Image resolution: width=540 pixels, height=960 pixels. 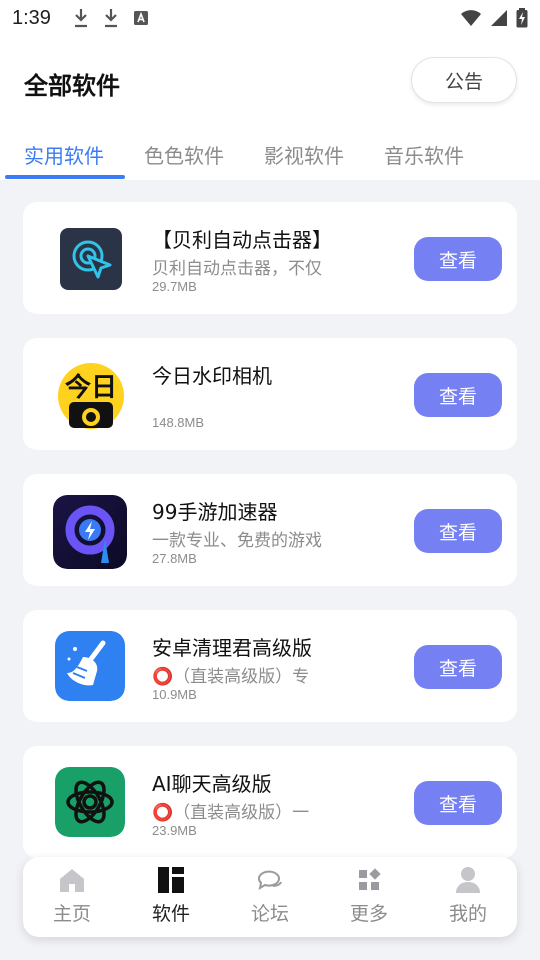 I want to click on home-icon, so click(x=72, y=880).